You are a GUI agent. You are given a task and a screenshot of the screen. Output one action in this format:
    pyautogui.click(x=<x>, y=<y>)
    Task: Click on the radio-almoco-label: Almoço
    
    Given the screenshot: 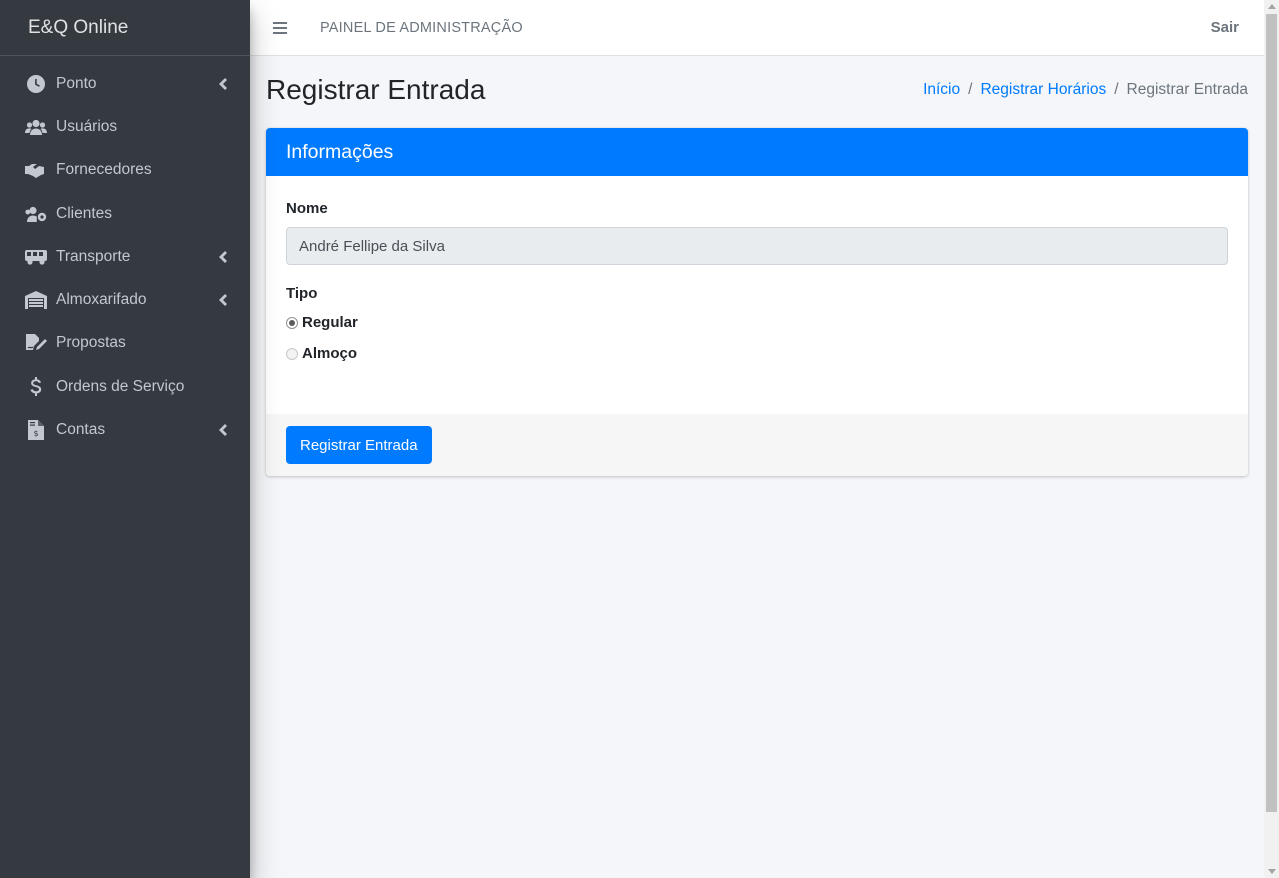 What is the action you would take?
    pyautogui.click(x=330, y=353)
    